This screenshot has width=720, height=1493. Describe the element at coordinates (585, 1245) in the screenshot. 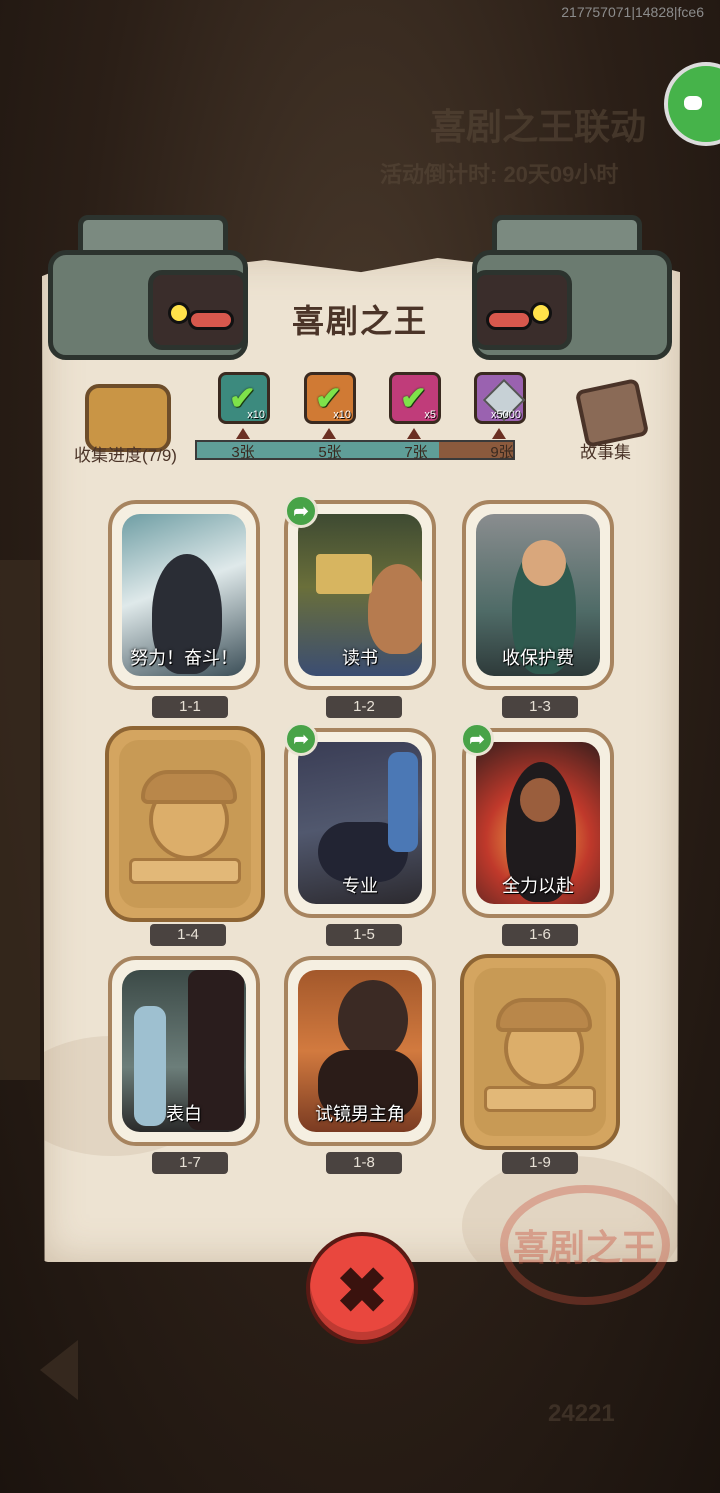

I see `seal-stamp: 喜剧之王` at that location.